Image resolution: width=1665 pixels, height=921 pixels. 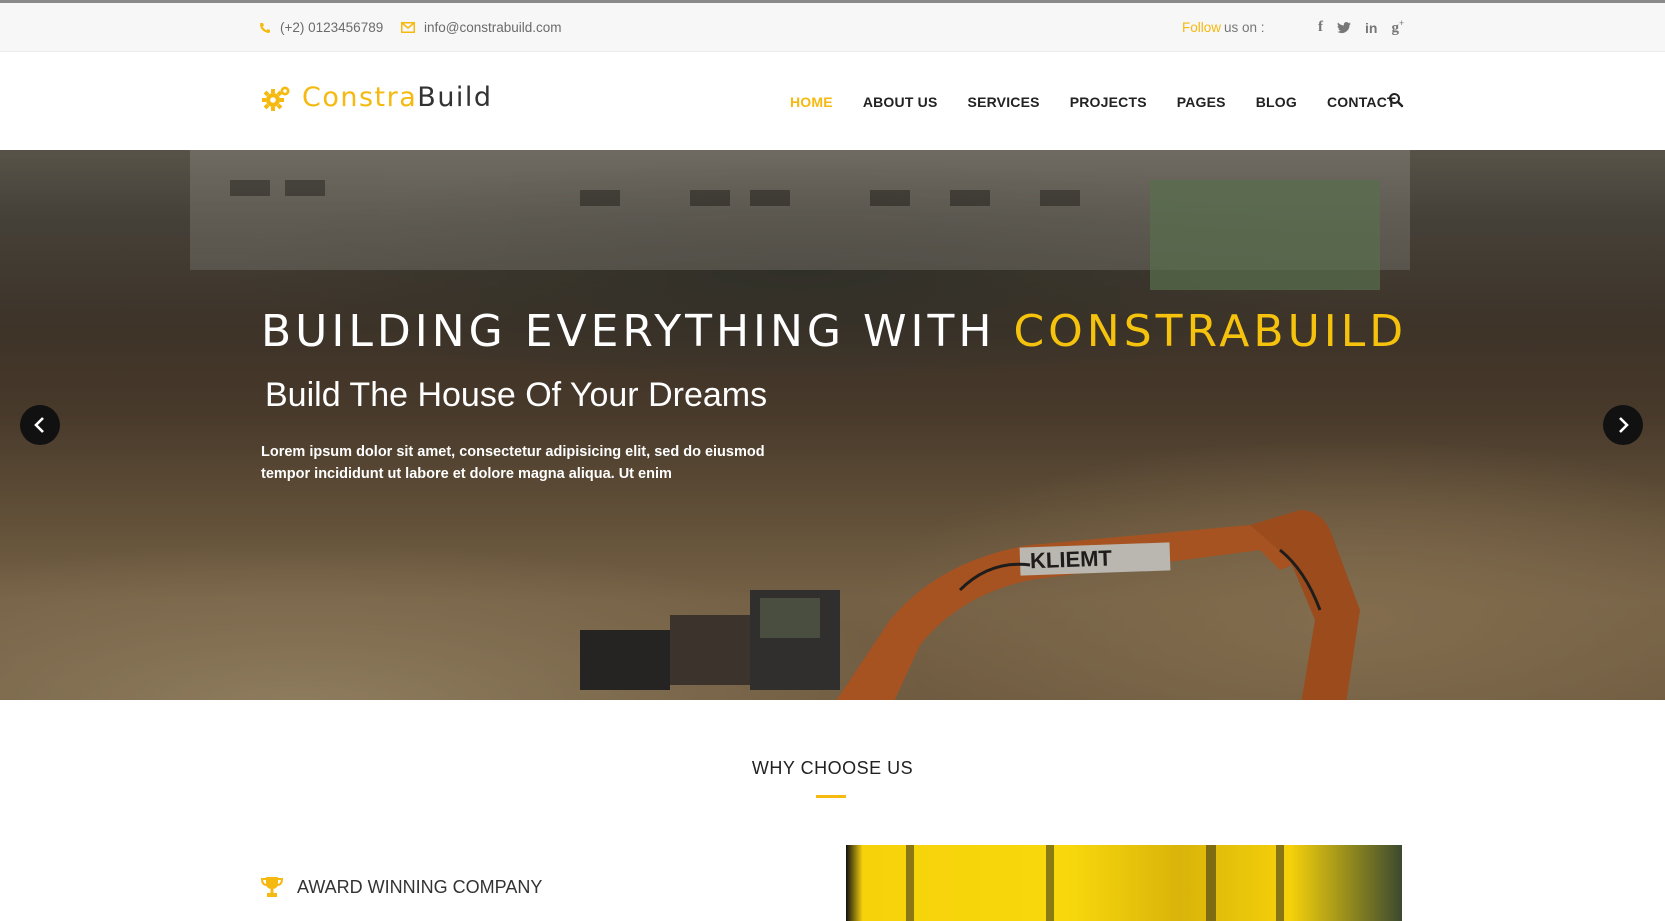 I want to click on logo-text: ConstraBuild, so click(x=397, y=97).